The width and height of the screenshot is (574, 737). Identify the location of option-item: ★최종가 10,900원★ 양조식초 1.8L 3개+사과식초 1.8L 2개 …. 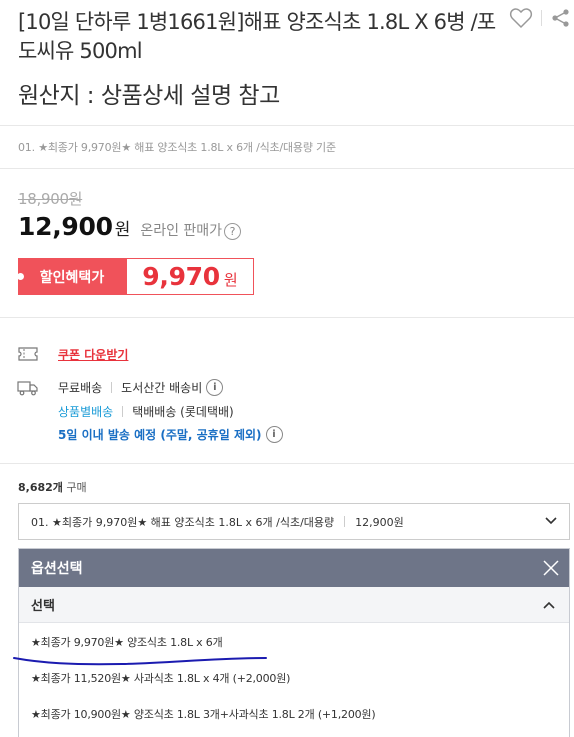
(203, 714).